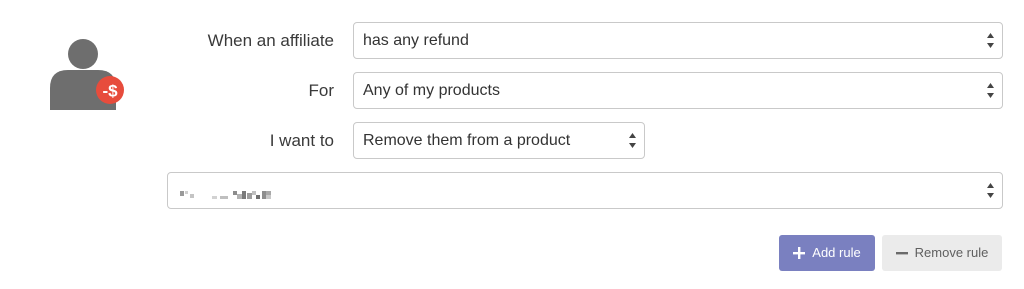 The width and height of the screenshot is (1024, 289). Describe the element at coordinates (678, 40) in the screenshot. I see `trigger-select: has any refund` at that location.